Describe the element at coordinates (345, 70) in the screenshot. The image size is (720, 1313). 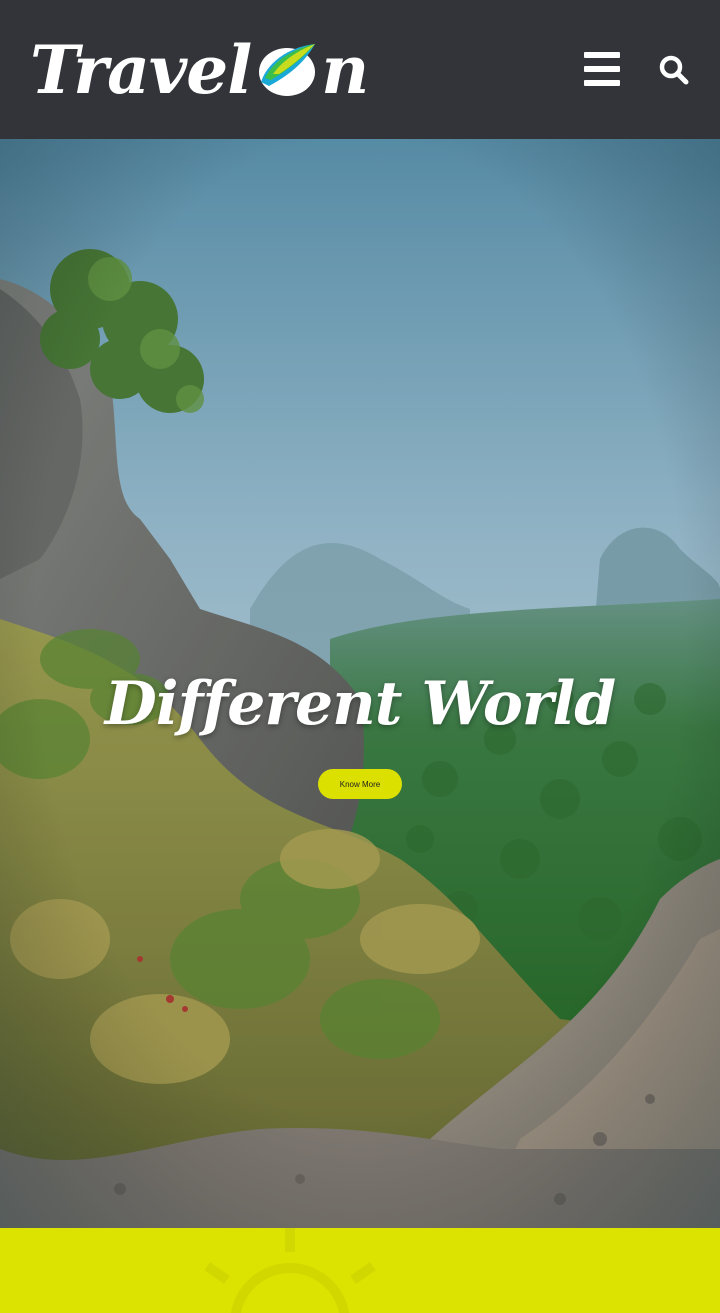
I see `logo-wordmark-suffix: n` at that location.